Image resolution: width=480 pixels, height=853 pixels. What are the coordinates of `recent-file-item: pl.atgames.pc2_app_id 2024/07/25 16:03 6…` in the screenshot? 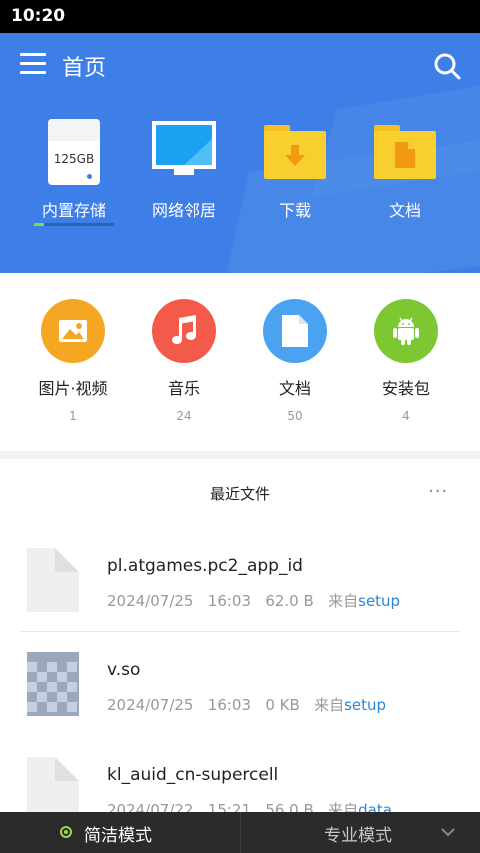 It's located at (240, 600).